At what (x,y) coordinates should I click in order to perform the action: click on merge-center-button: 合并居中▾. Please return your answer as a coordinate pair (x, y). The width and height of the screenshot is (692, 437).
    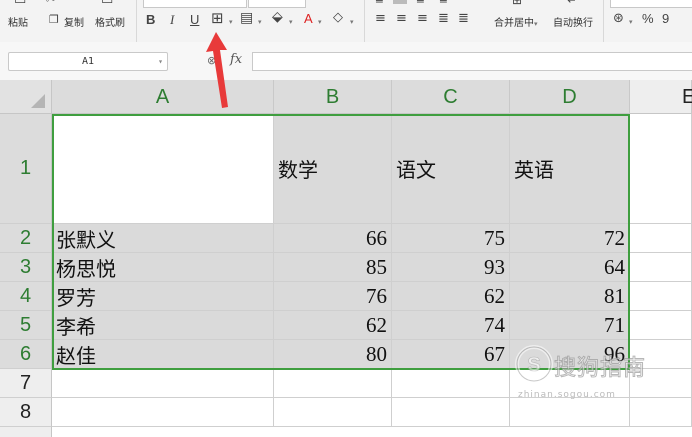
    Looking at the image, I should click on (516, 21).